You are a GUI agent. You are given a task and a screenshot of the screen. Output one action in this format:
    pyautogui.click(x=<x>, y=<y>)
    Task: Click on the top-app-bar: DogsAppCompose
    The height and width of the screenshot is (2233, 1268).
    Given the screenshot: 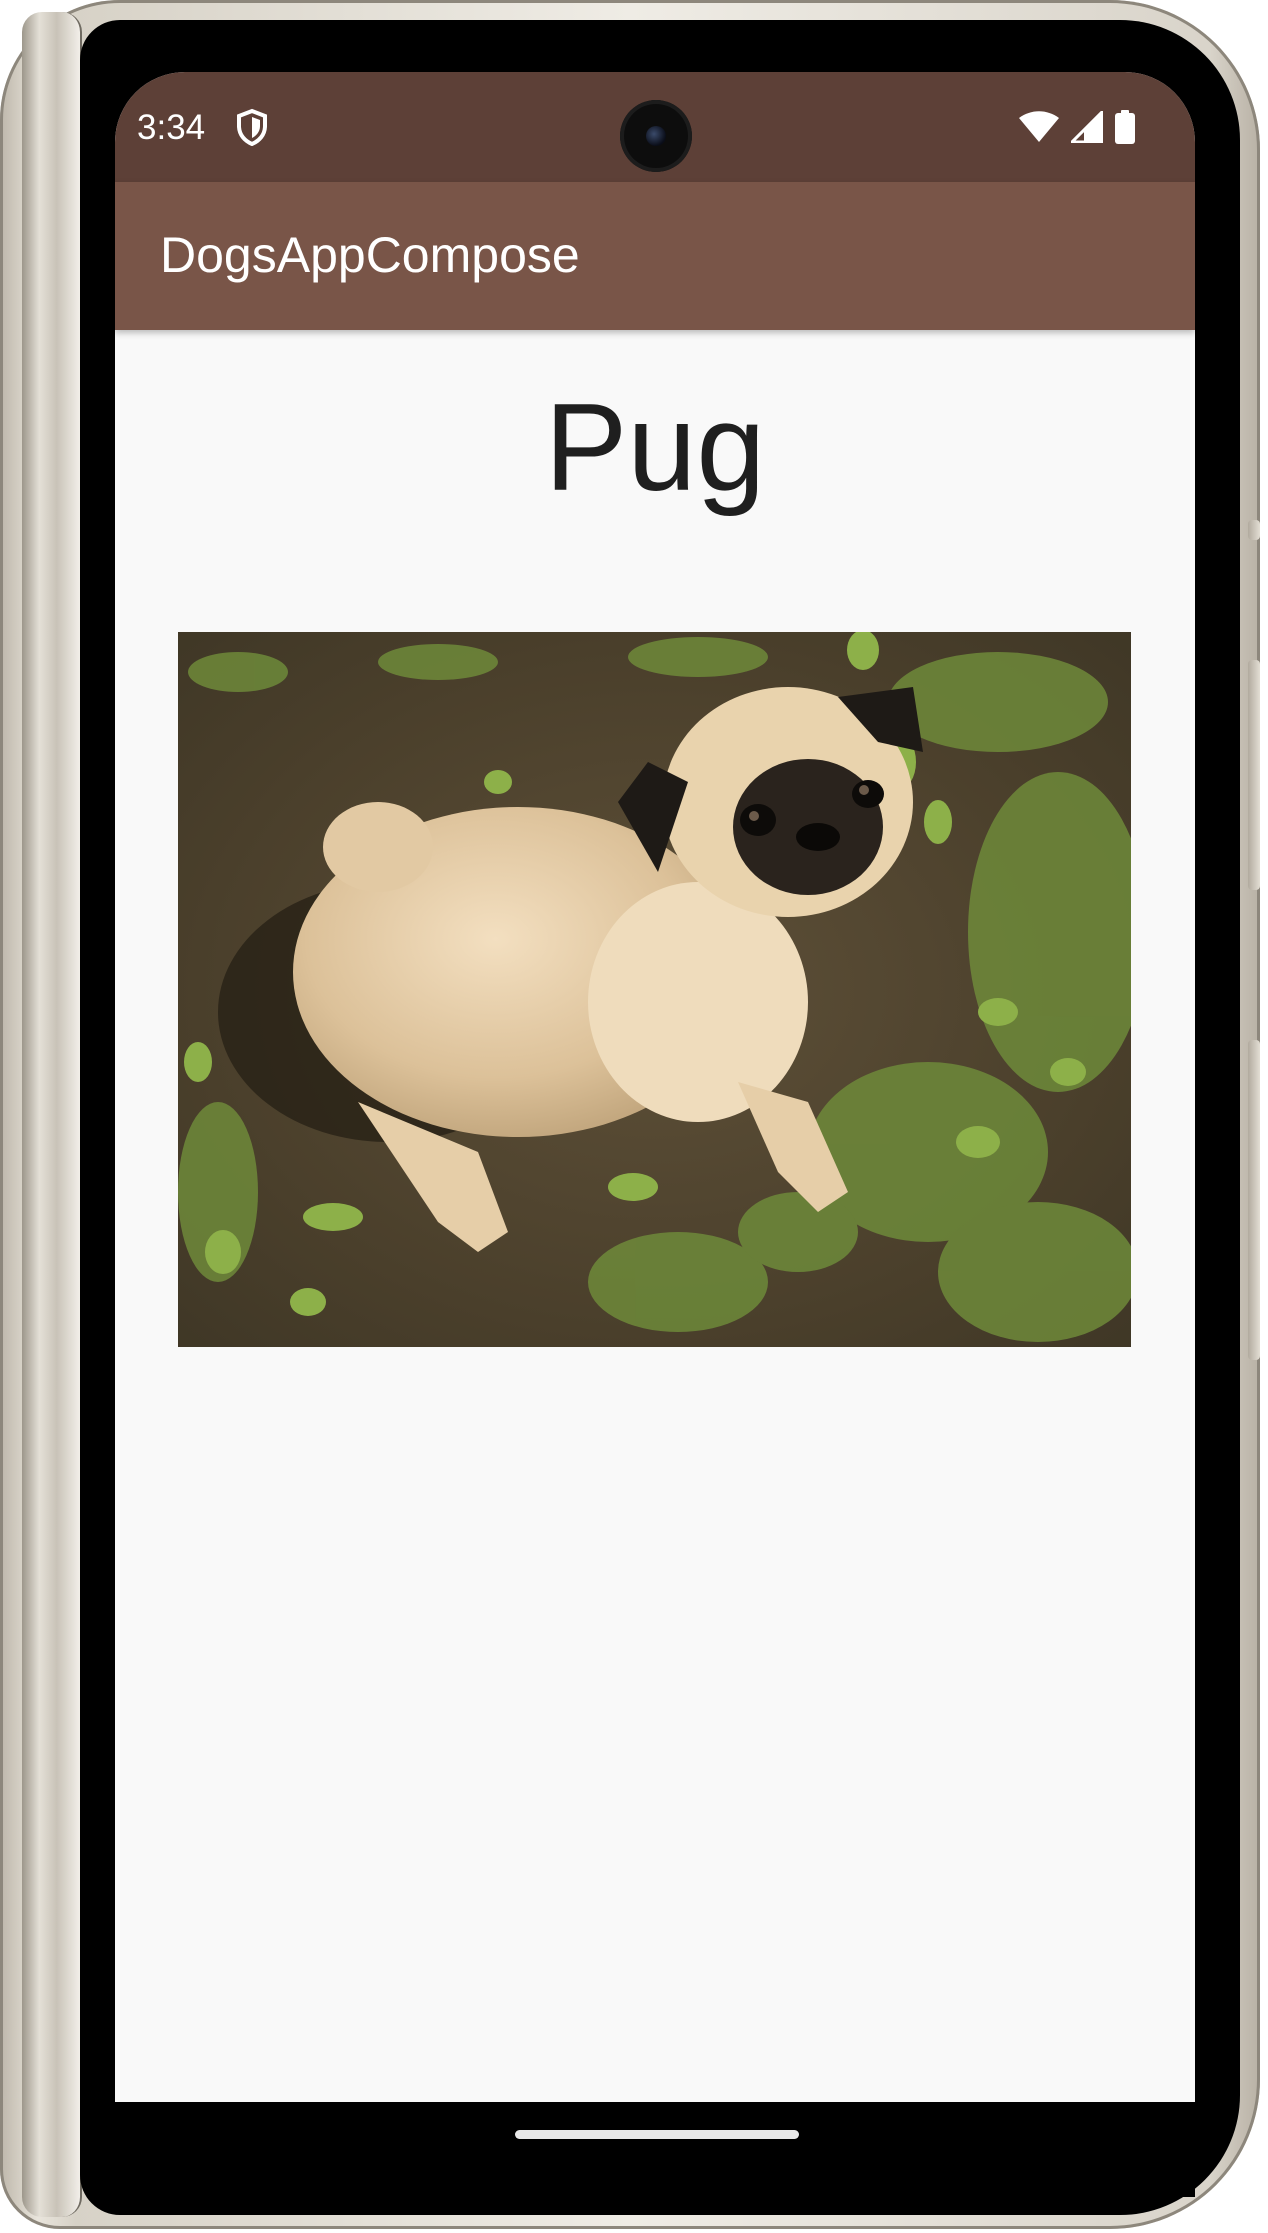 What is the action you would take?
    pyautogui.click(x=655, y=256)
    